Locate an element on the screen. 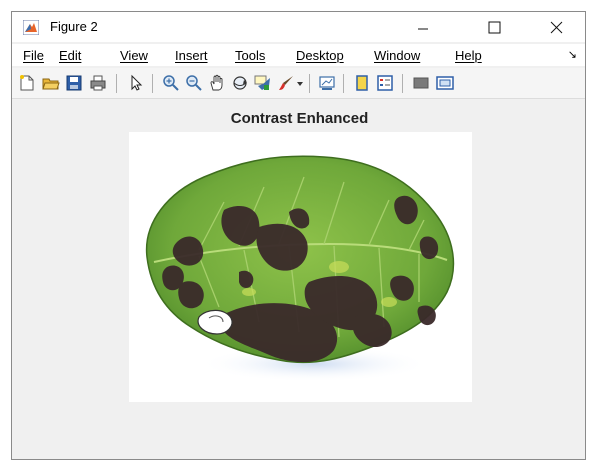  zoom-in-icon is located at coordinates (171, 83).